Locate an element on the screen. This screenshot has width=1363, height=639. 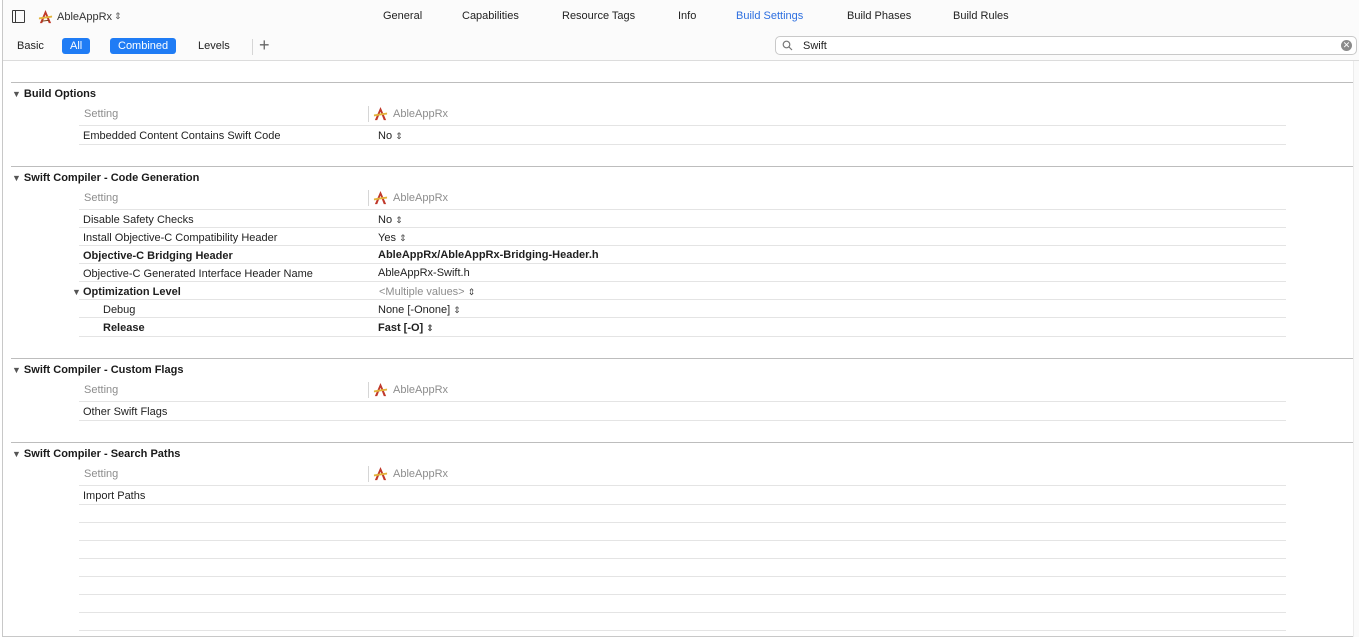
tab-build-rules: Build Rules is located at coordinates (981, 16).